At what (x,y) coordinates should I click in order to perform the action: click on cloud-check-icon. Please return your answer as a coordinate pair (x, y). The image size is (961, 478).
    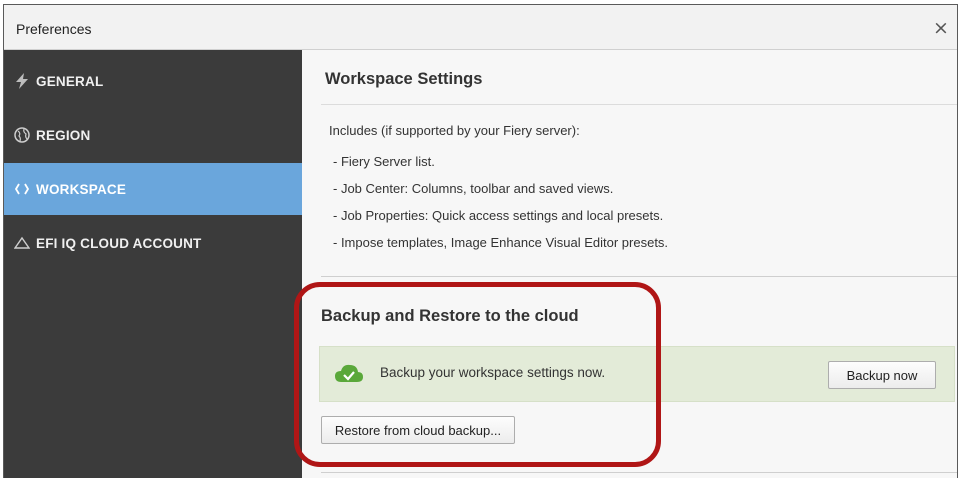
    Looking at the image, I should click on (349, 373).